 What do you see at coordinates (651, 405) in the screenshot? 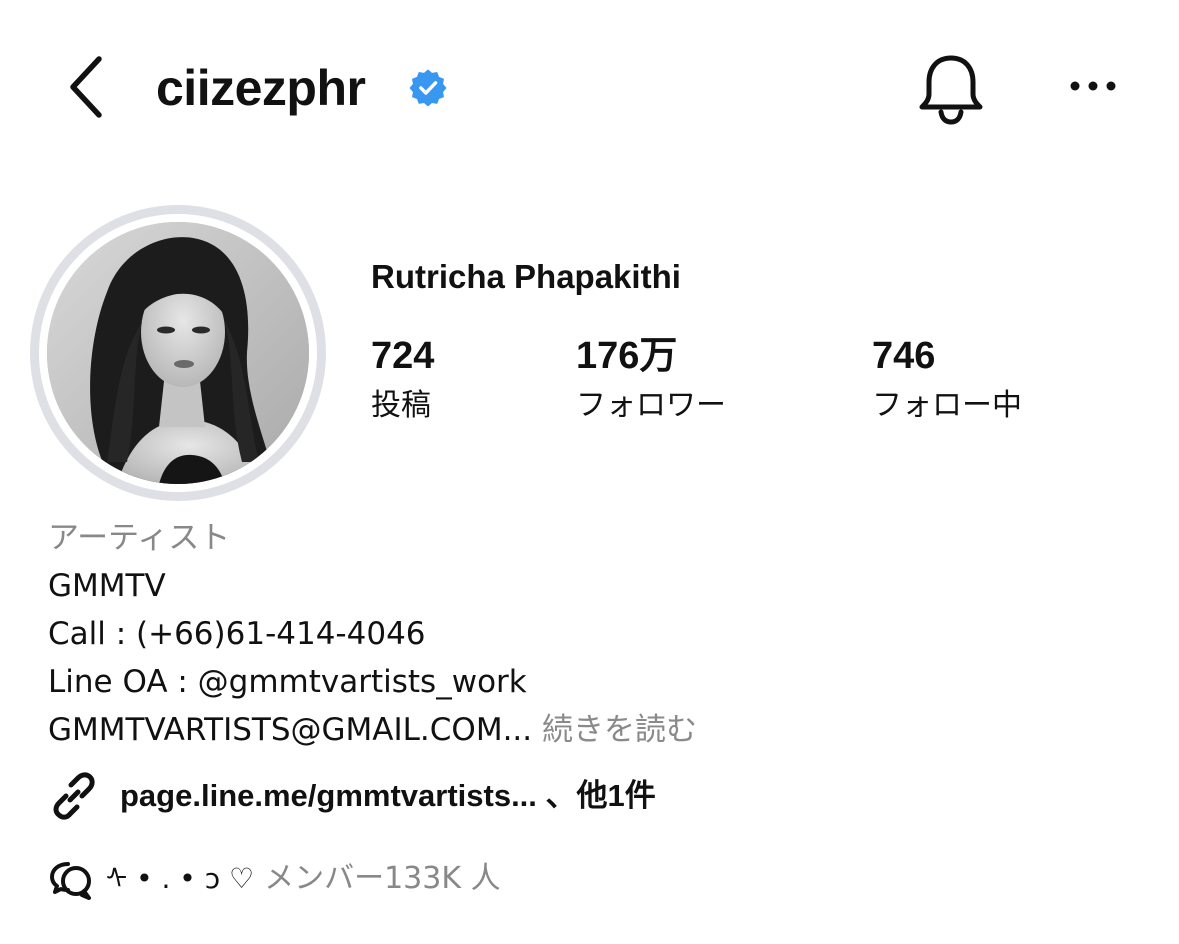
I see `stat-followers-label: フォロワー` at bounding box center [651, 405].